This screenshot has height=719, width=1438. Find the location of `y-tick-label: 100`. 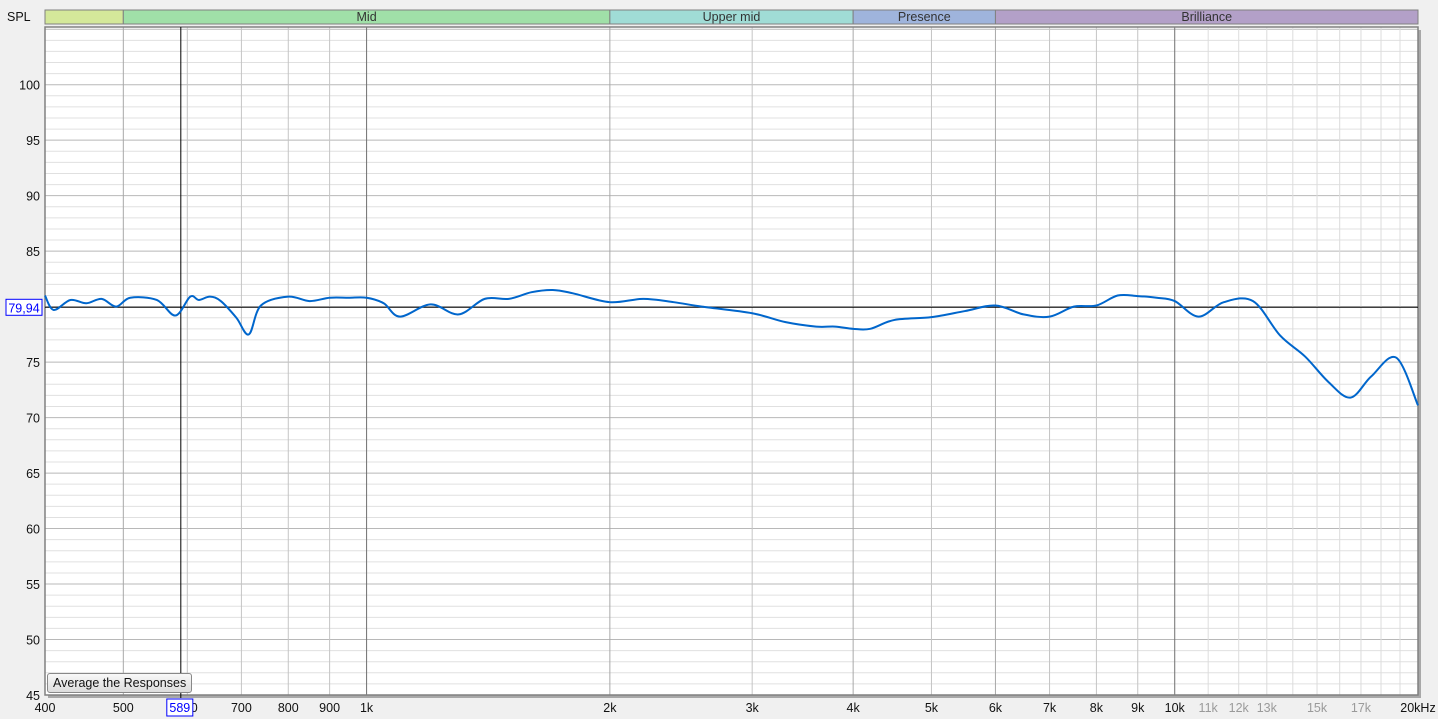

y-tick-label: 100 is located at coordinates (29, 86).